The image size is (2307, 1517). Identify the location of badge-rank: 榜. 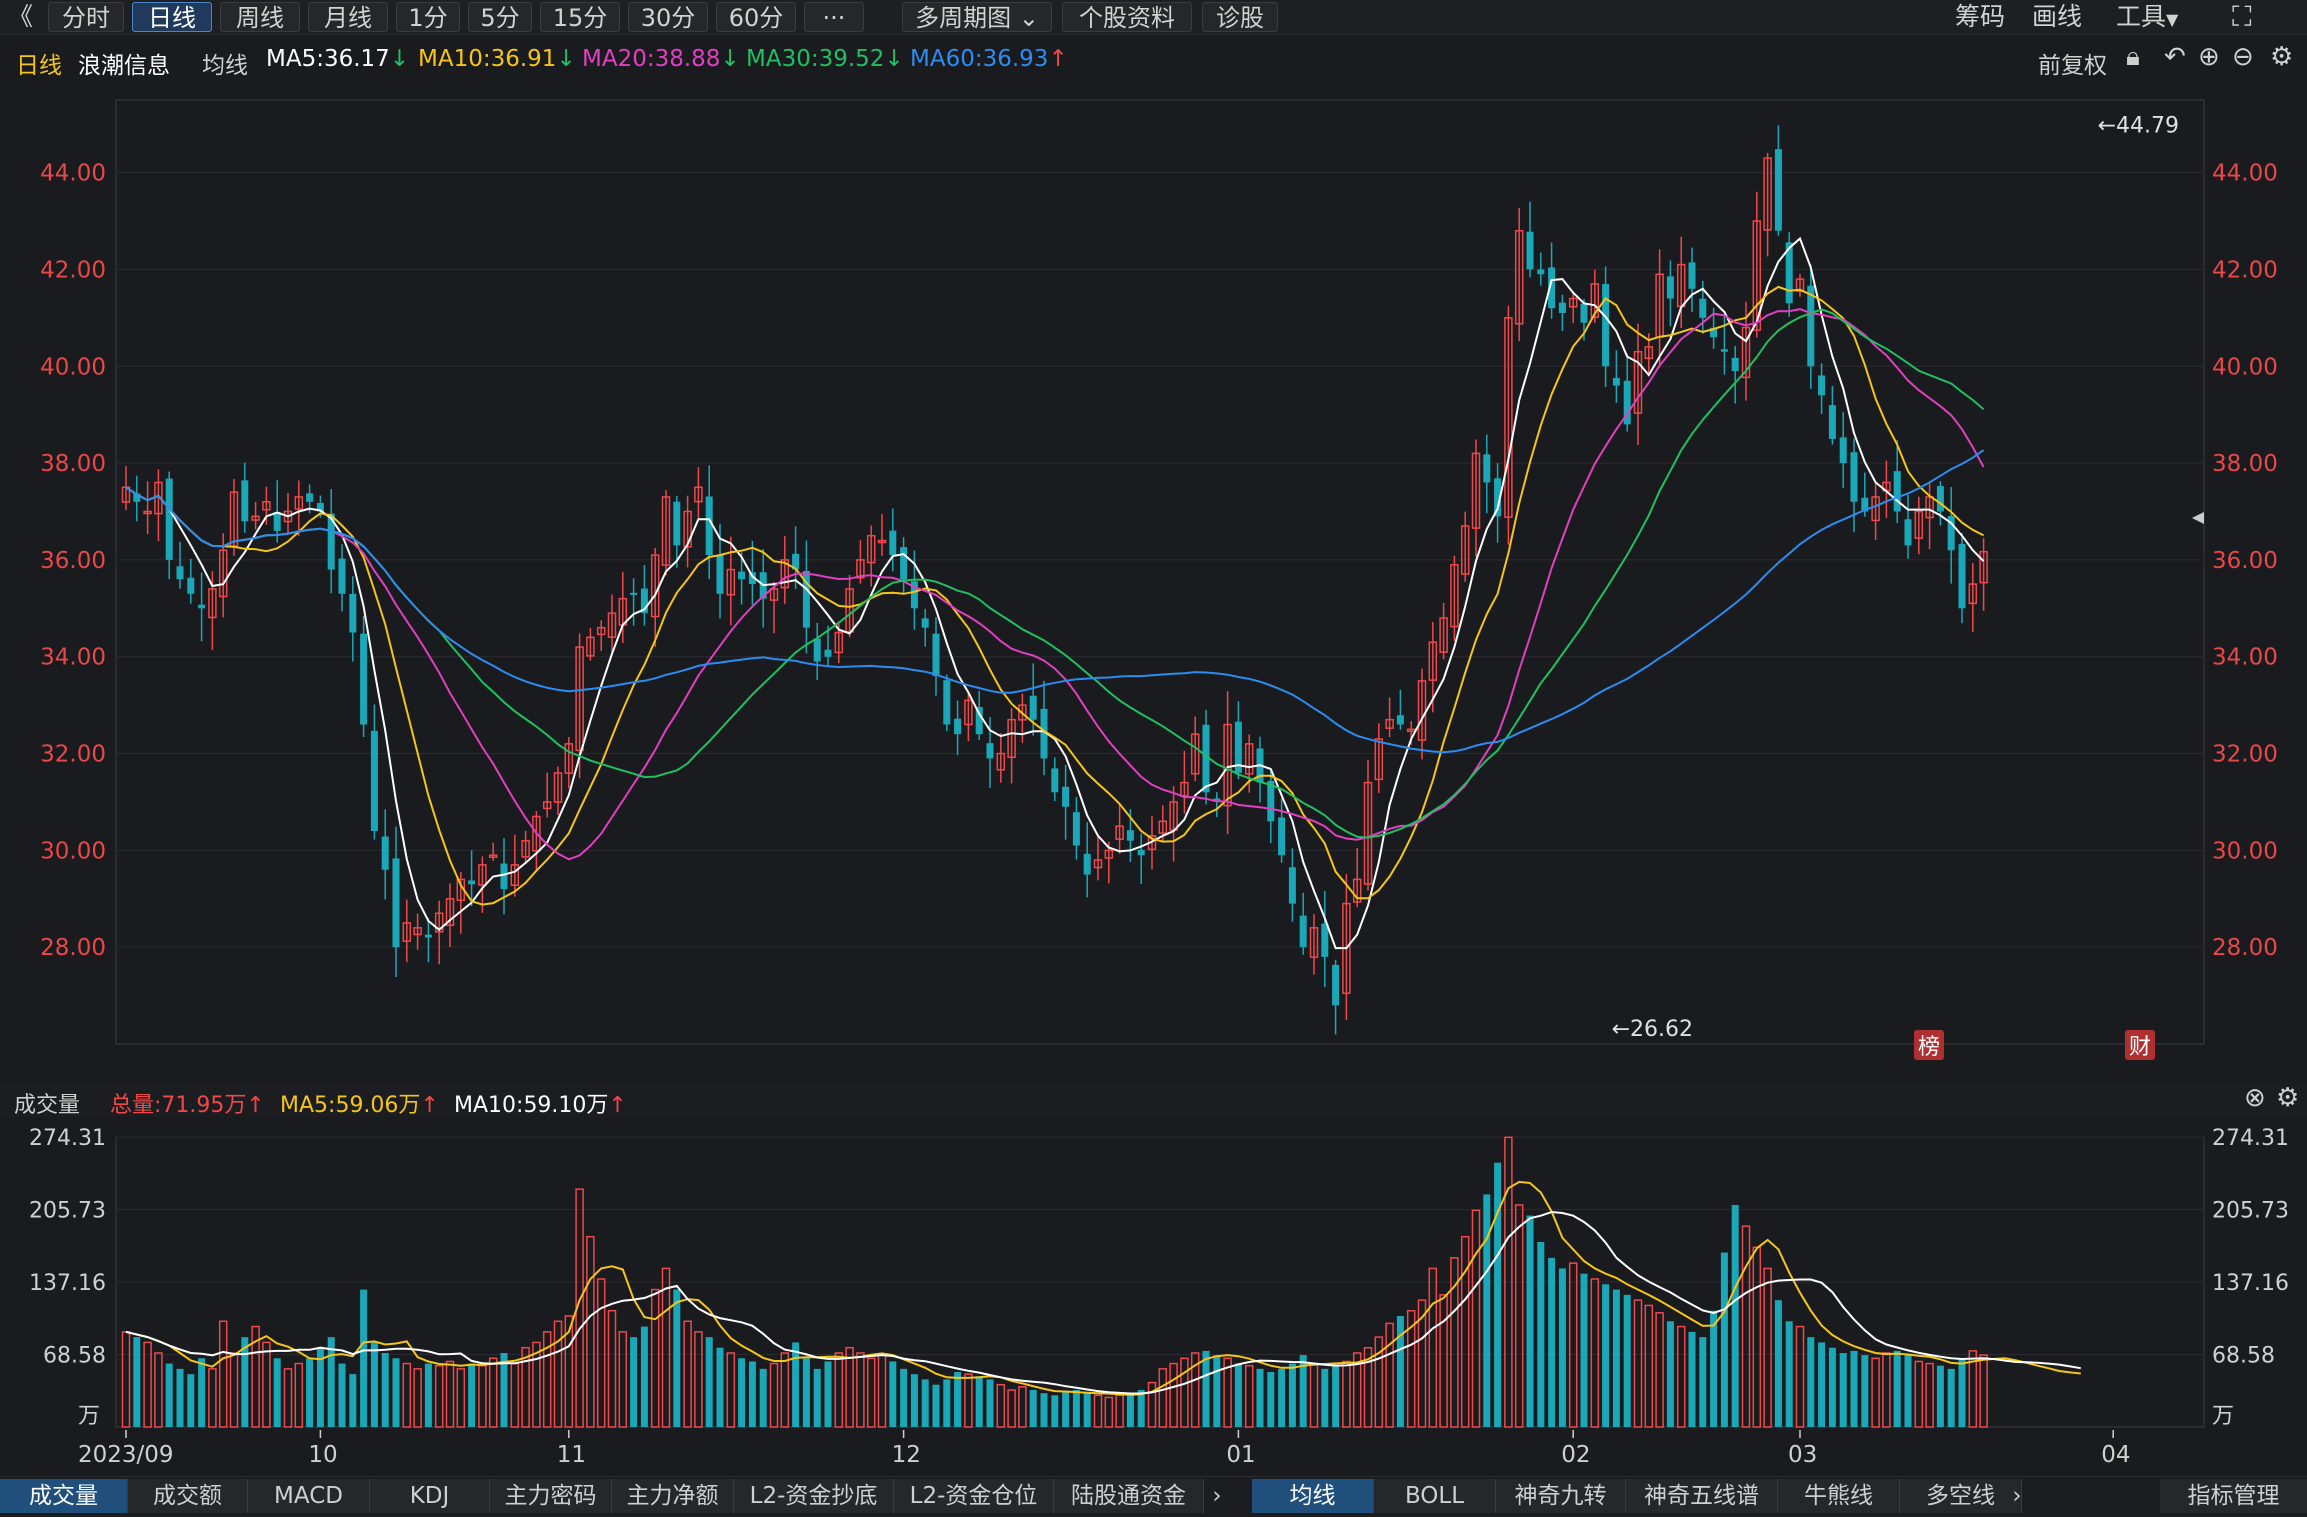
(1929, 1045).